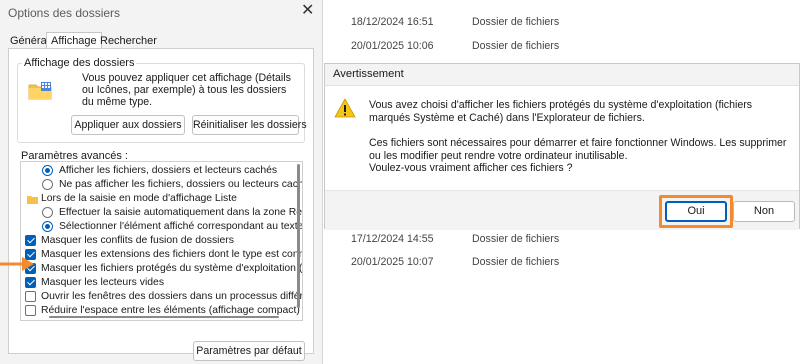 This screenshot has width=800, height=364. What do you see at coordinates (64, 13) in the screenshot?
I see `window-title: Options des dossiers` at bounding box center [64, 13].